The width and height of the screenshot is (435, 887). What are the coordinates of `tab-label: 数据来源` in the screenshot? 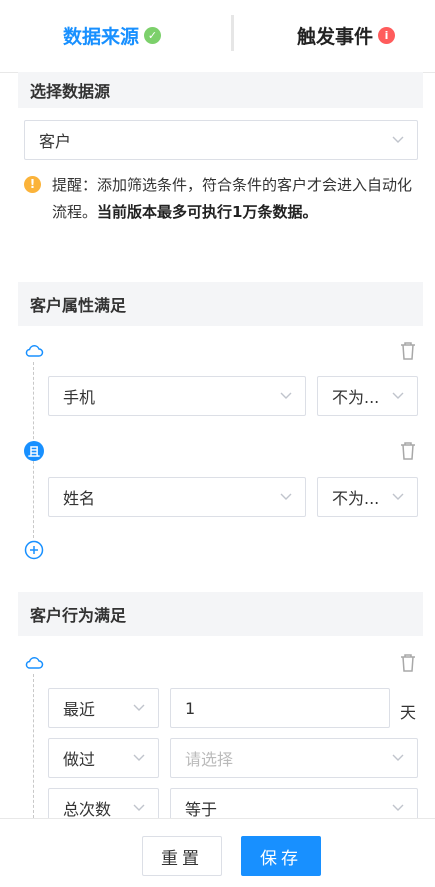 It's located at (101, 36).